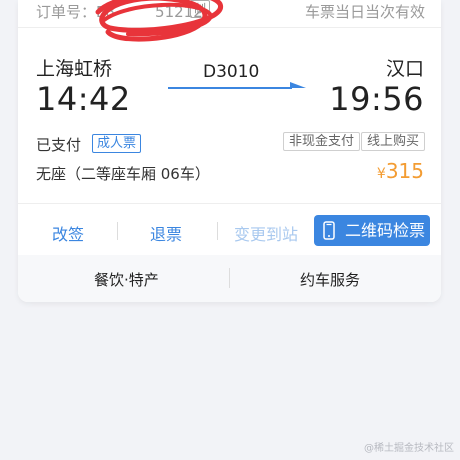 Image resolution: width=460 pixels, height=460 pixels. I want to click on currency-symbol: ¥, so click(381, 174).